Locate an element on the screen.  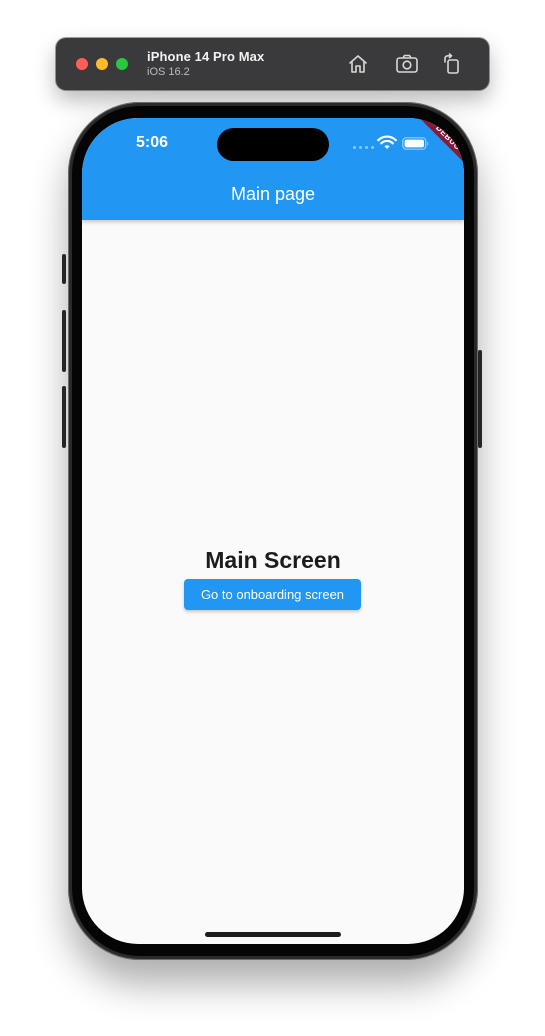
home-button is located at coordinates (358, 64).